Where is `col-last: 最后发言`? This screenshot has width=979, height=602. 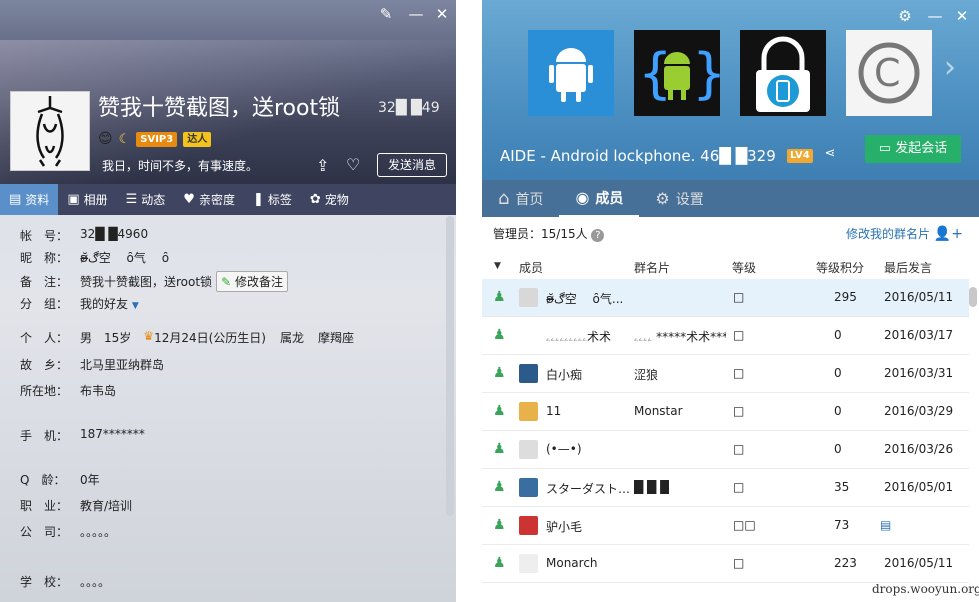
col-last: 最后发言 is located at coordinates (908, 267).